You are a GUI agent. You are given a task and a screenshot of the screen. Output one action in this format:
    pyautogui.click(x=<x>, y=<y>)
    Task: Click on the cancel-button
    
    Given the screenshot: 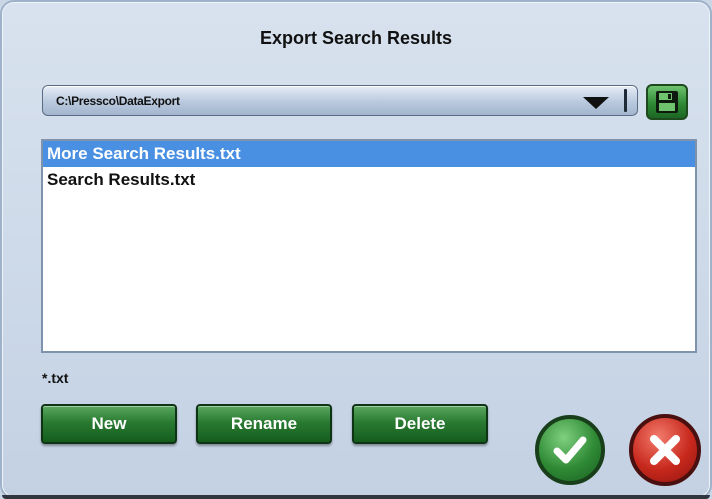 What is the action you would take?
    pyautogui.click(x=665, y=450)
    